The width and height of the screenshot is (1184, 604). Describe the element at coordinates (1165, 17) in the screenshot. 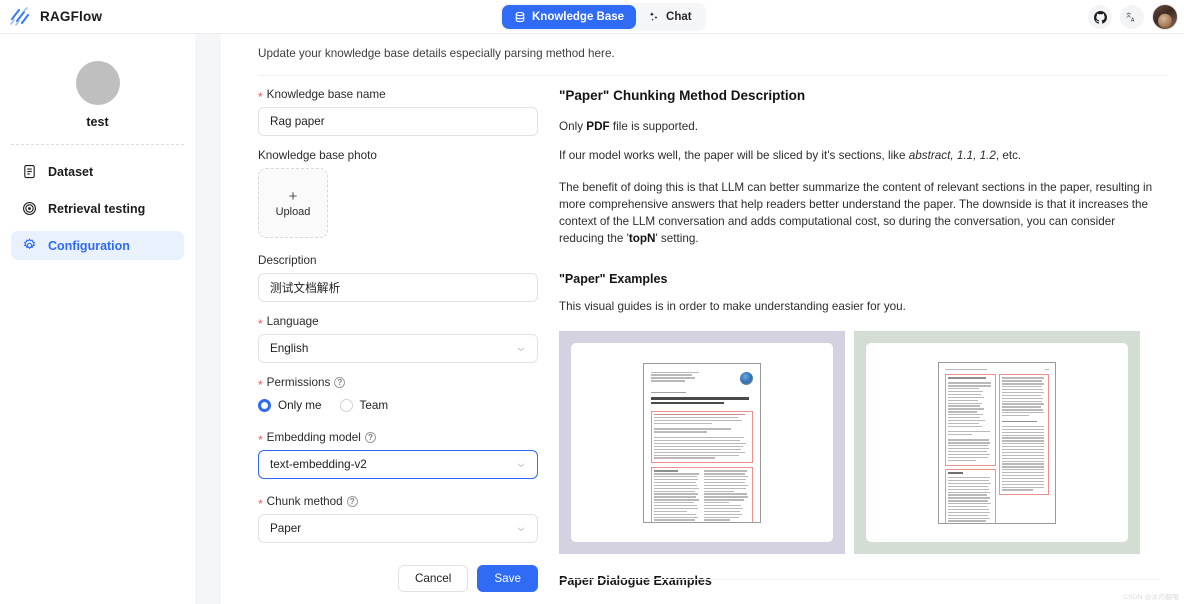

I see `avatar` at that location.